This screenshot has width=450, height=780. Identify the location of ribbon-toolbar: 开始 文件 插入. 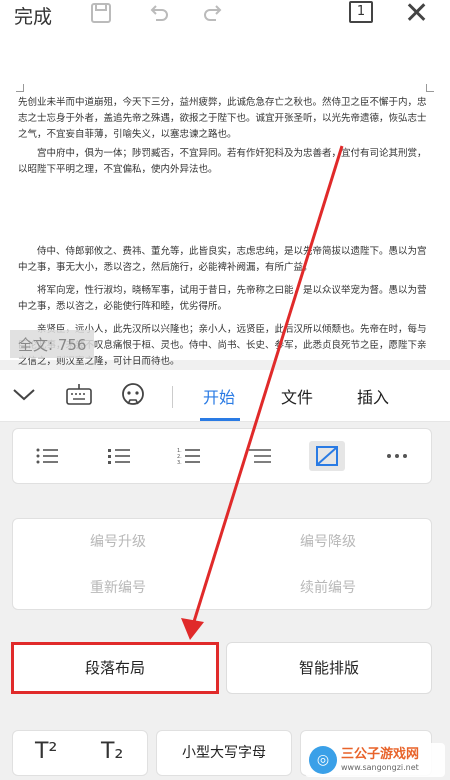
(225, 396).